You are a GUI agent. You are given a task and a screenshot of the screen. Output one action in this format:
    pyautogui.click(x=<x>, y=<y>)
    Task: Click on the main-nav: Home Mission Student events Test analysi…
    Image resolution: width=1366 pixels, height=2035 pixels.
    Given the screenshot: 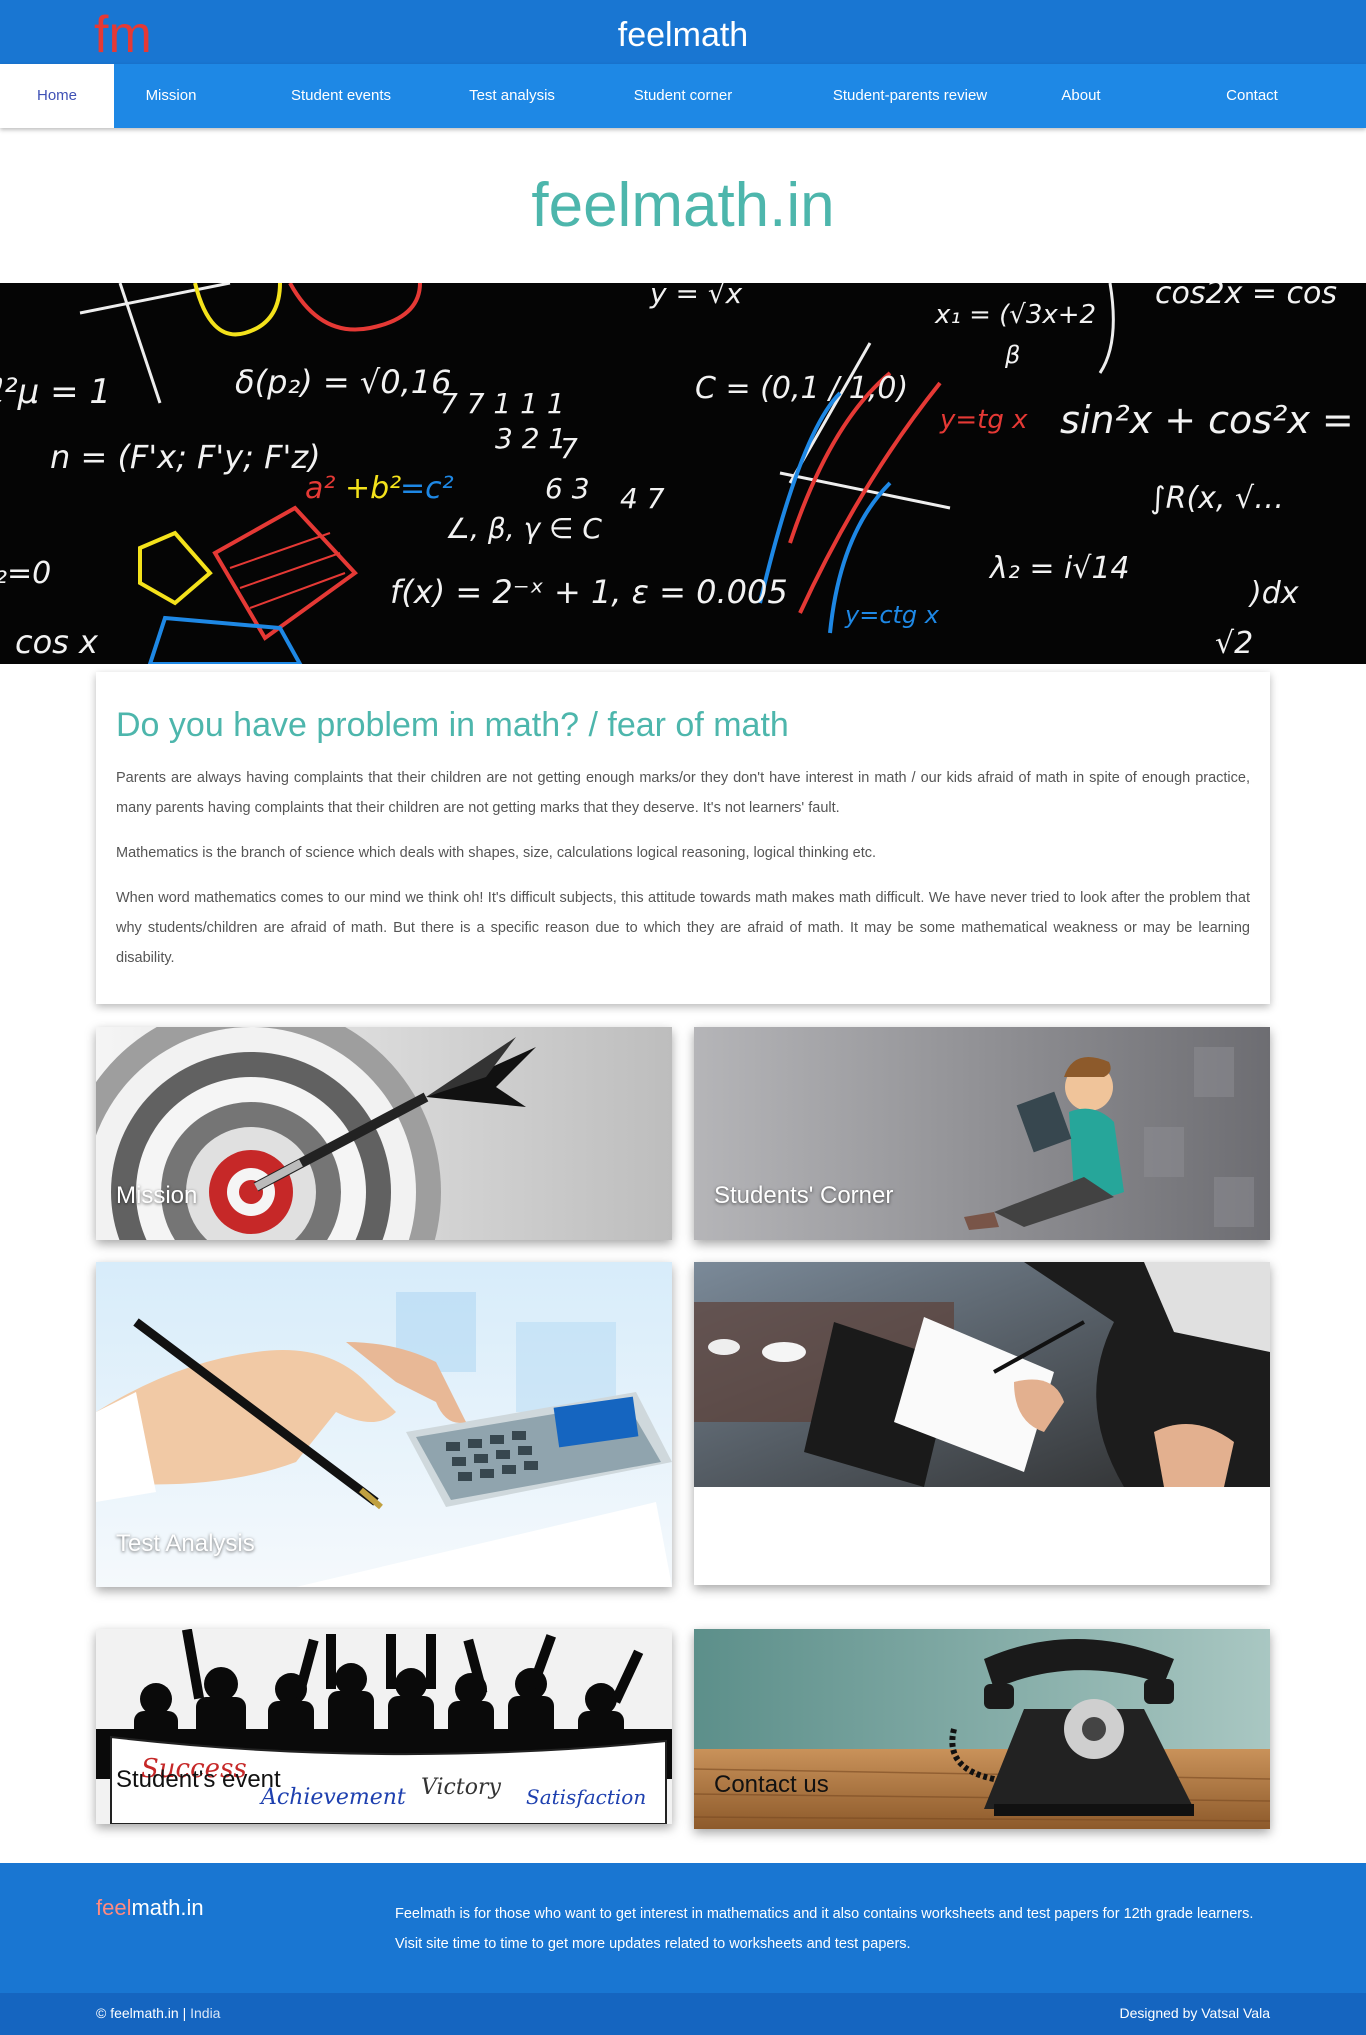 What is the action you would take?
    pyautogui.click(x=683, y=96)
    